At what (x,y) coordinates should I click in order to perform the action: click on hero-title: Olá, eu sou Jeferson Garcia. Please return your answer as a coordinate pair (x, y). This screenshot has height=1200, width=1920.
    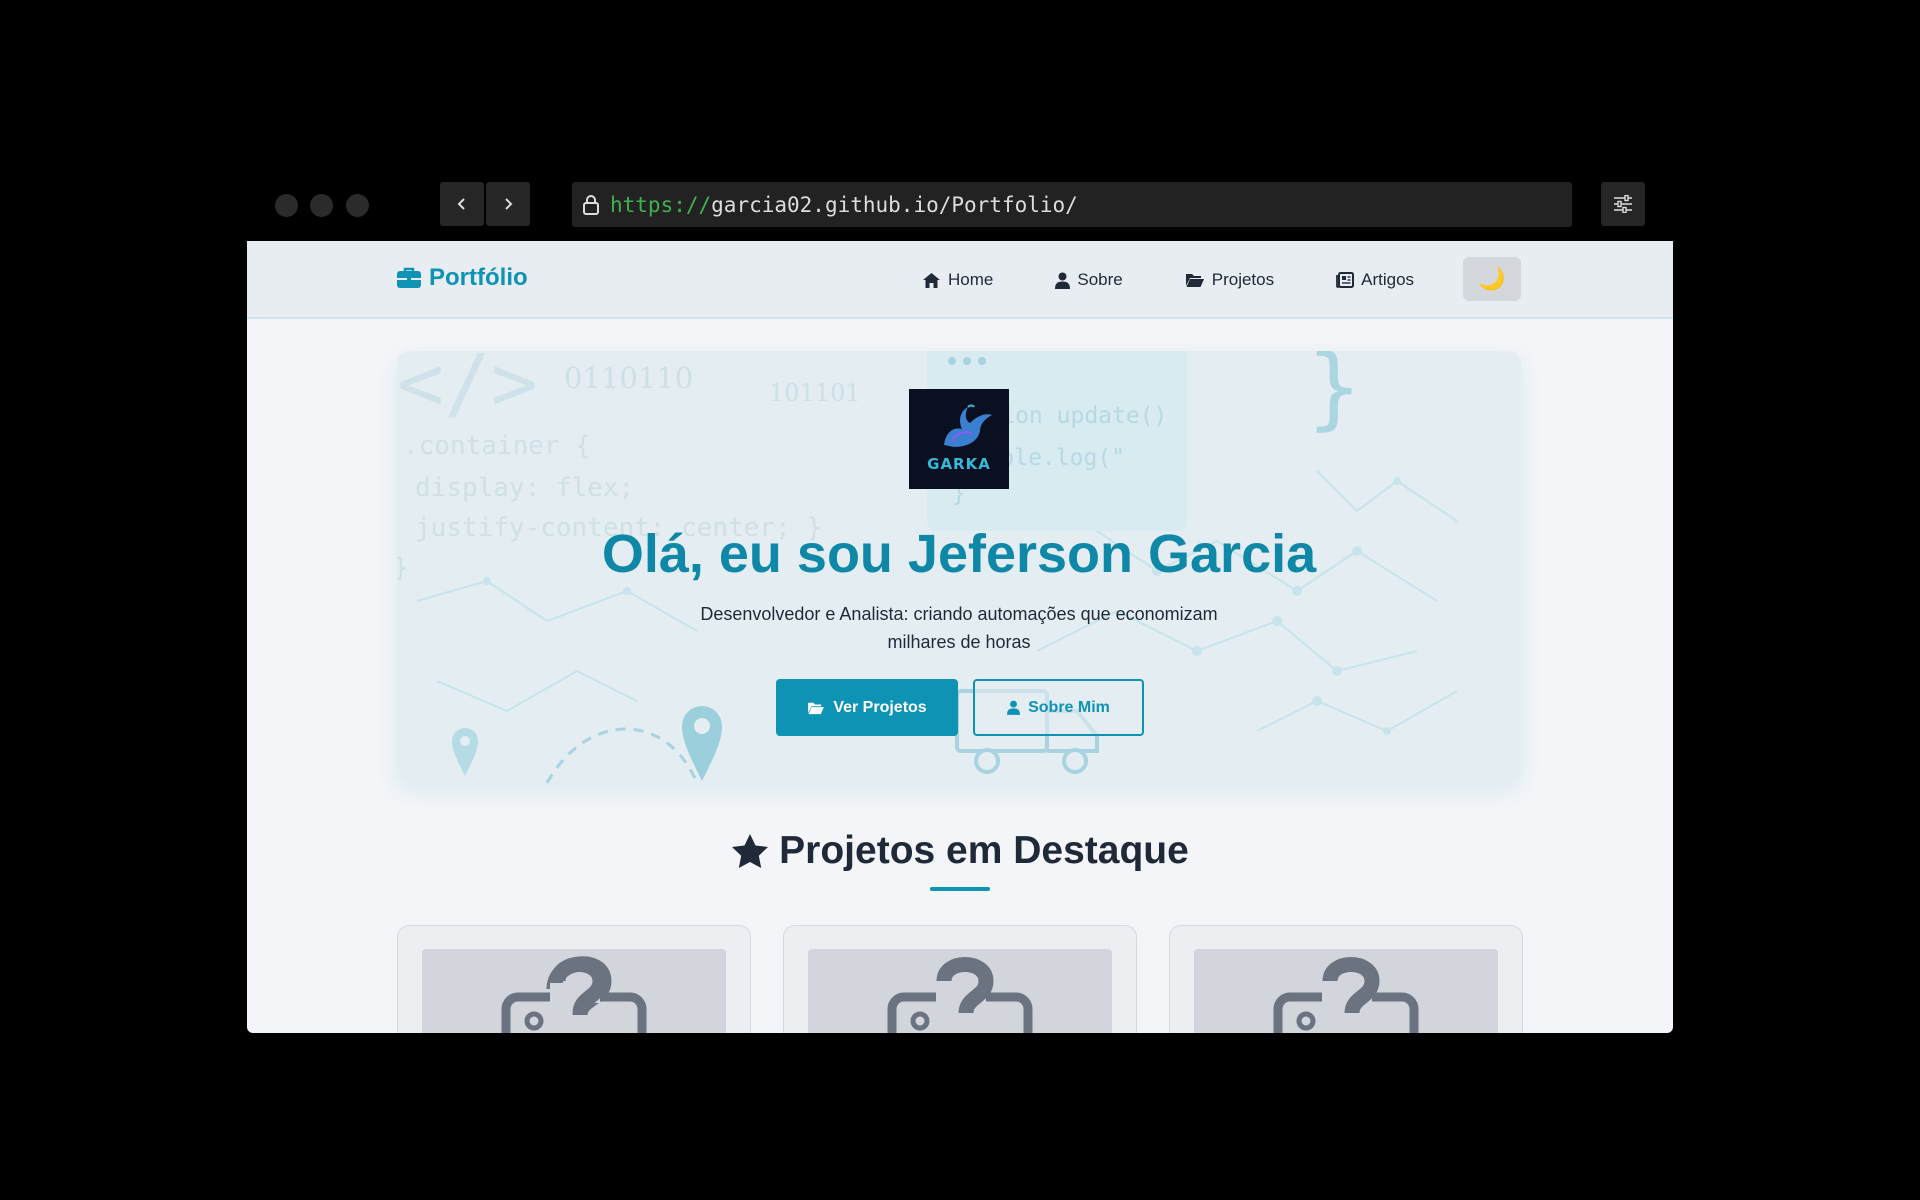
    Looking at the image, I should click on (959, 554).